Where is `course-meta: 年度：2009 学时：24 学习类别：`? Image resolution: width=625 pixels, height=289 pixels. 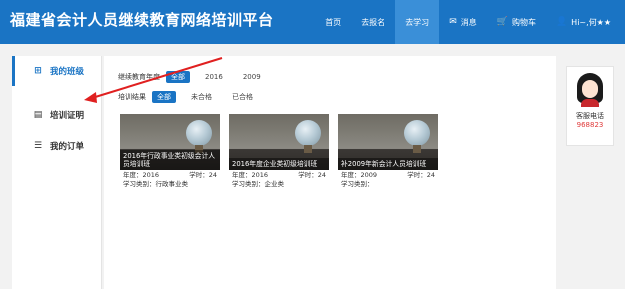
course-meta: 年度：2009 学时：24 学习类别： is located at coordinates (388, 180).